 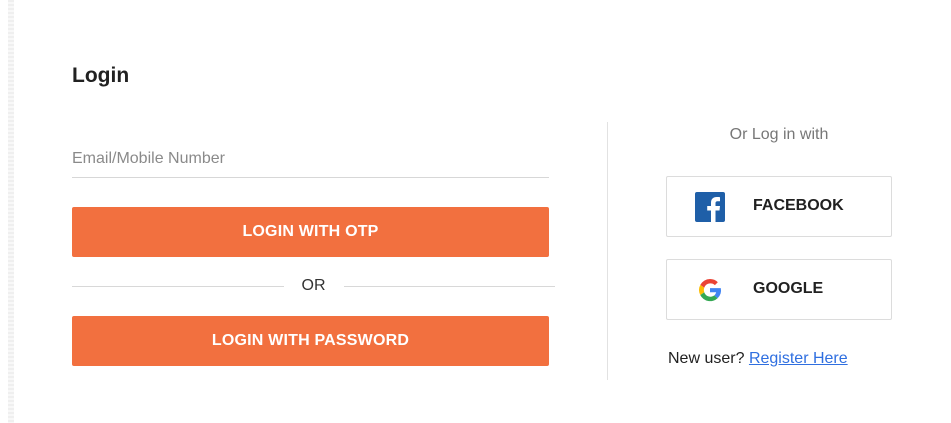 What do you see at coordinates (310, 232) in the screenshot?
I see `login-with-otp-button: LOGIN WITH OTP` at bounding box center [310, 232].